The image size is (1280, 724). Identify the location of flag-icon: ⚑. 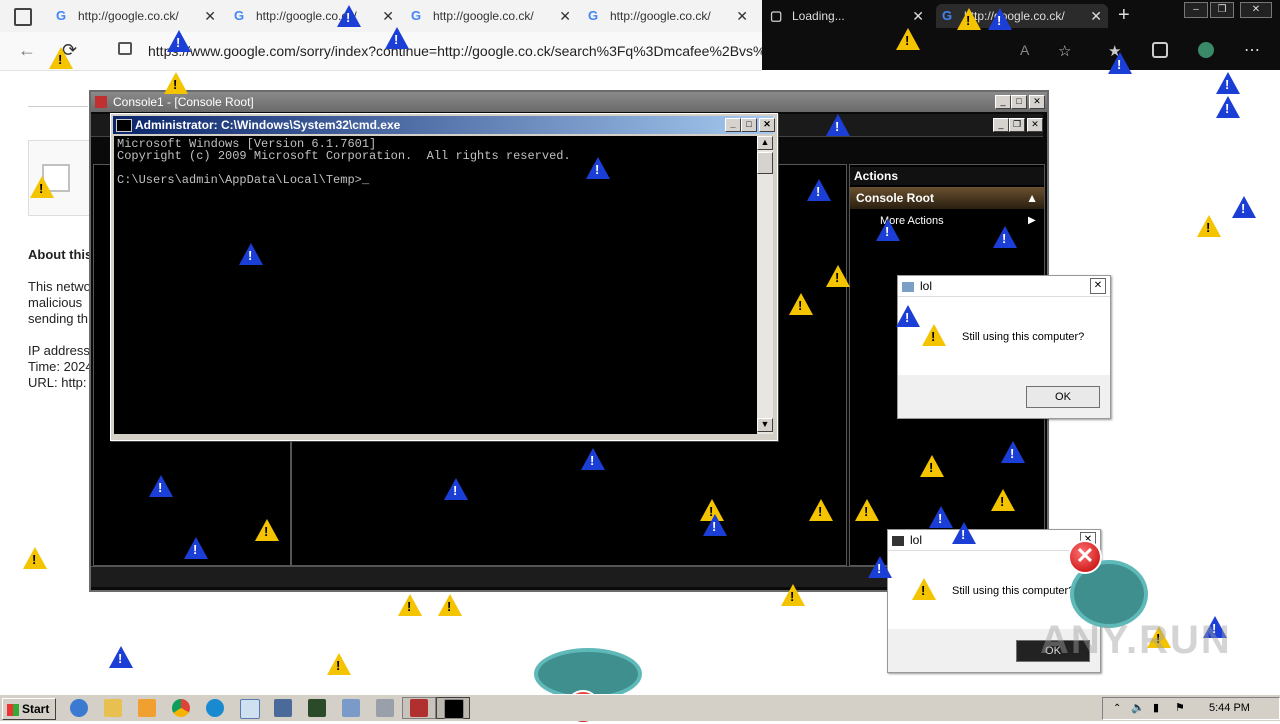
(1180, 708).